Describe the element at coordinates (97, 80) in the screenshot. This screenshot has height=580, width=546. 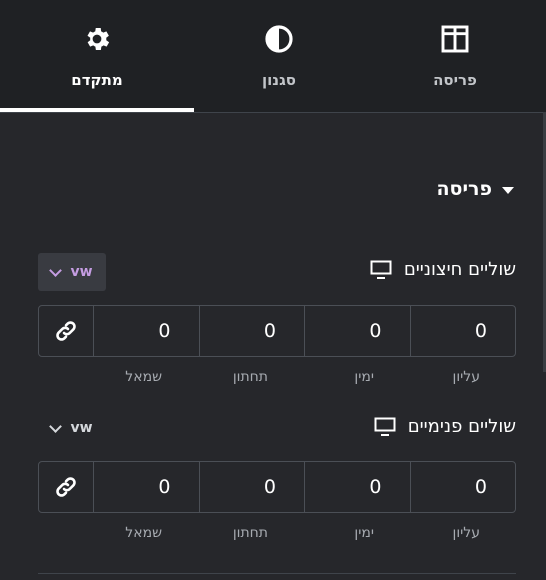
I see `tab-advanced-label: מתקדם` at that location.